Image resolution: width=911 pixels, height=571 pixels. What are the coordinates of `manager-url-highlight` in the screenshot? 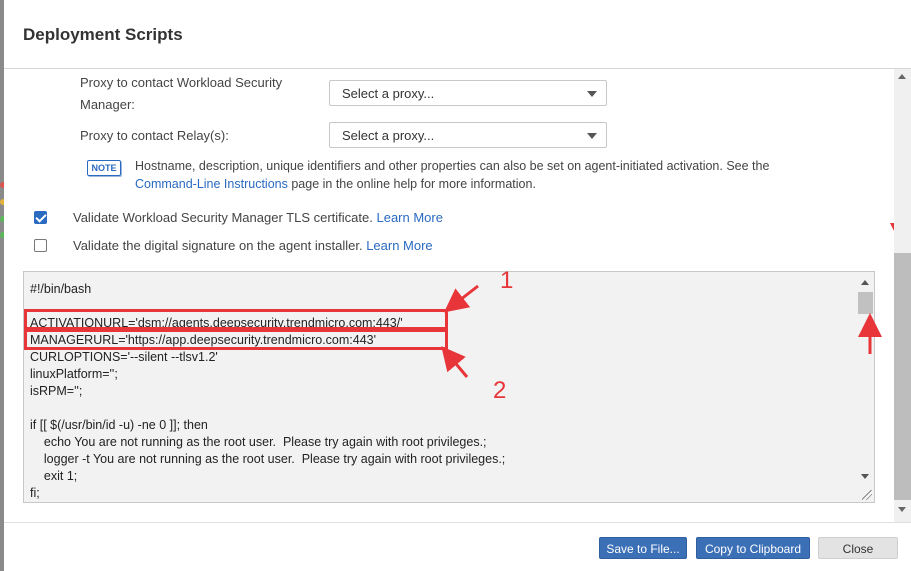 It's located at (236, 339).